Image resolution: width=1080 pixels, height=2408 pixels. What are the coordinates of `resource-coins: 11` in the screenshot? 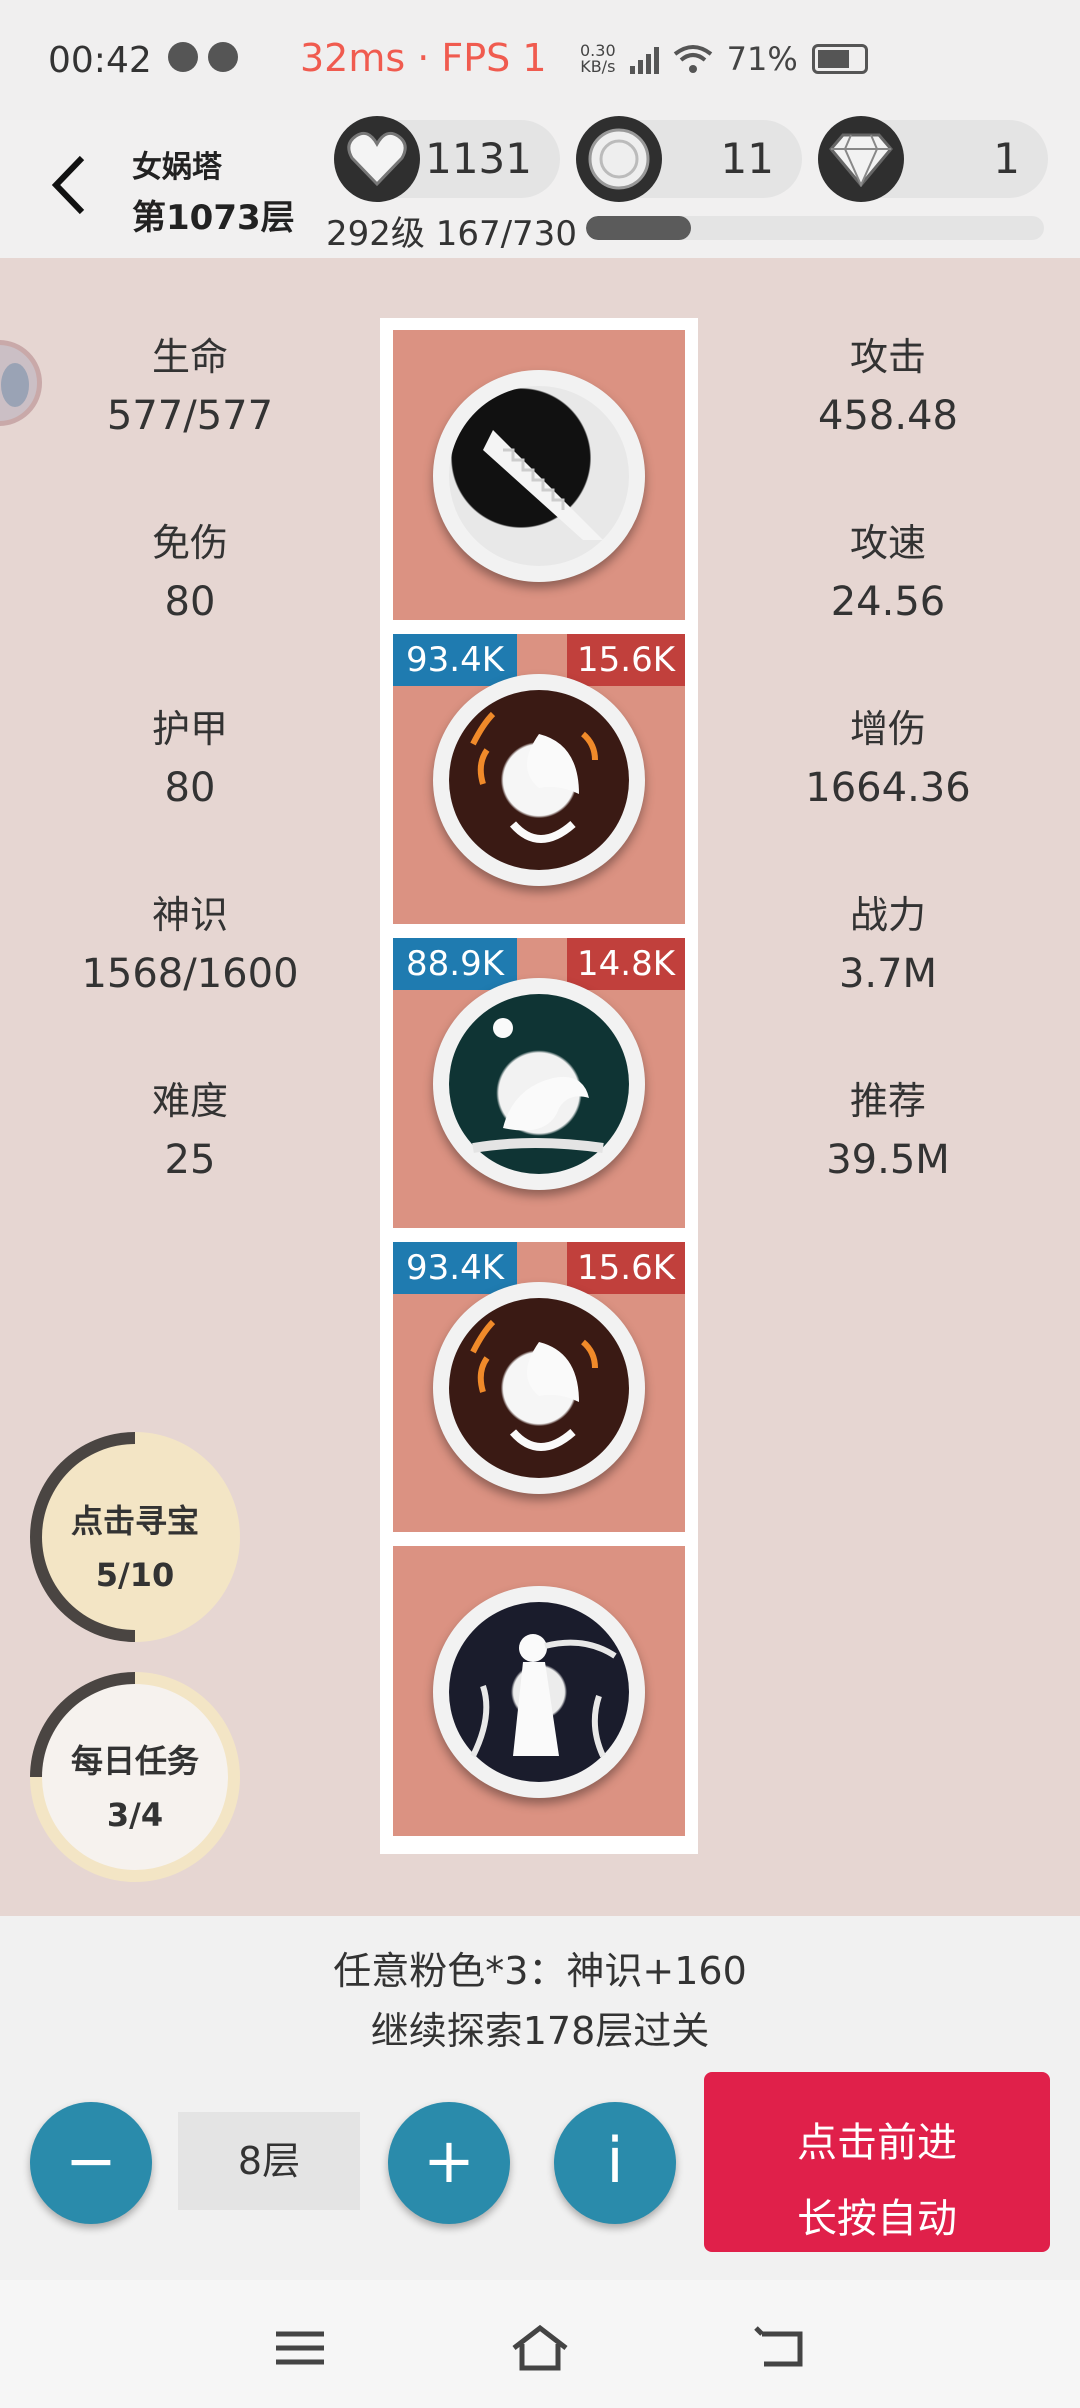 It's located at (689, 159).